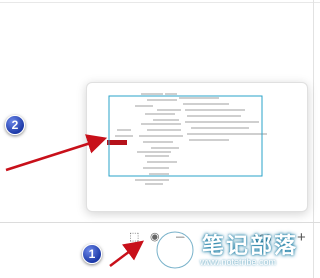  I want to click on watermark-logo-icon, so click(175, 250).